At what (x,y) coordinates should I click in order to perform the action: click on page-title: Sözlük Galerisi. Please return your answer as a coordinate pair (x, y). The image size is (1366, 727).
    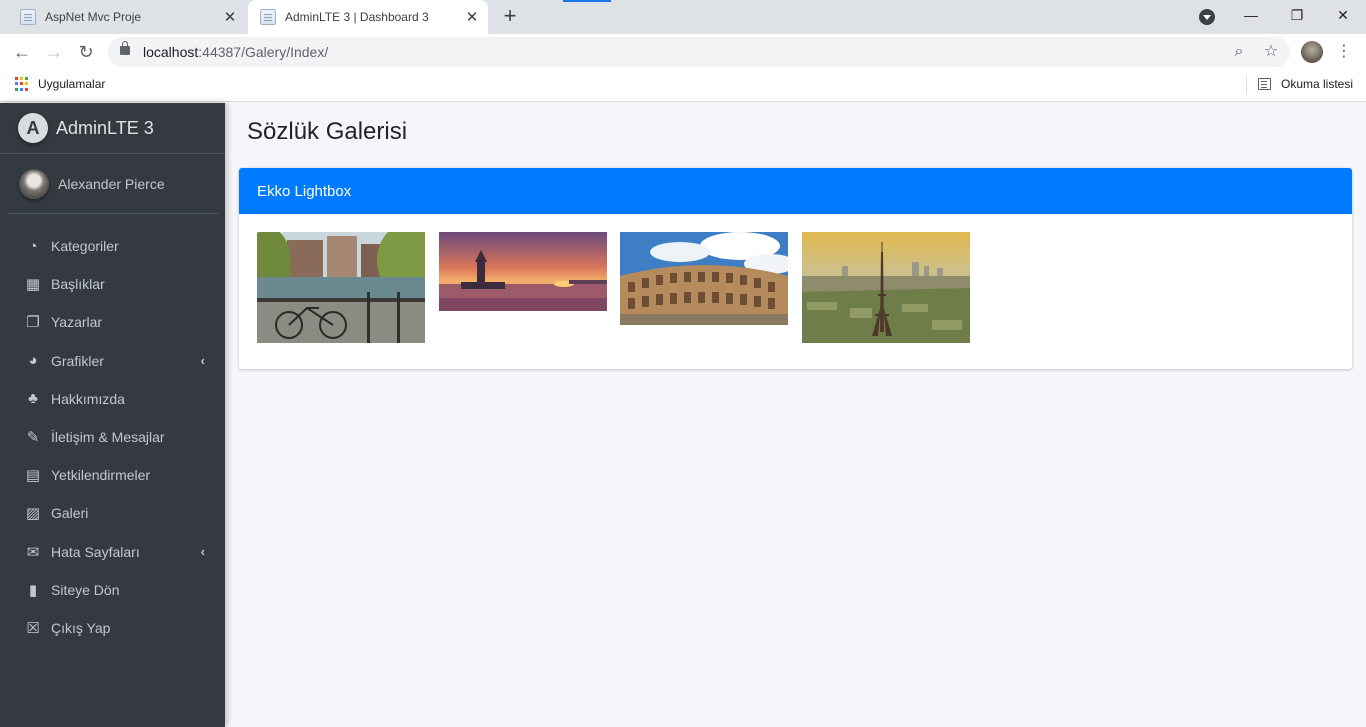
    Looking at the image, I should click on (327, 131).